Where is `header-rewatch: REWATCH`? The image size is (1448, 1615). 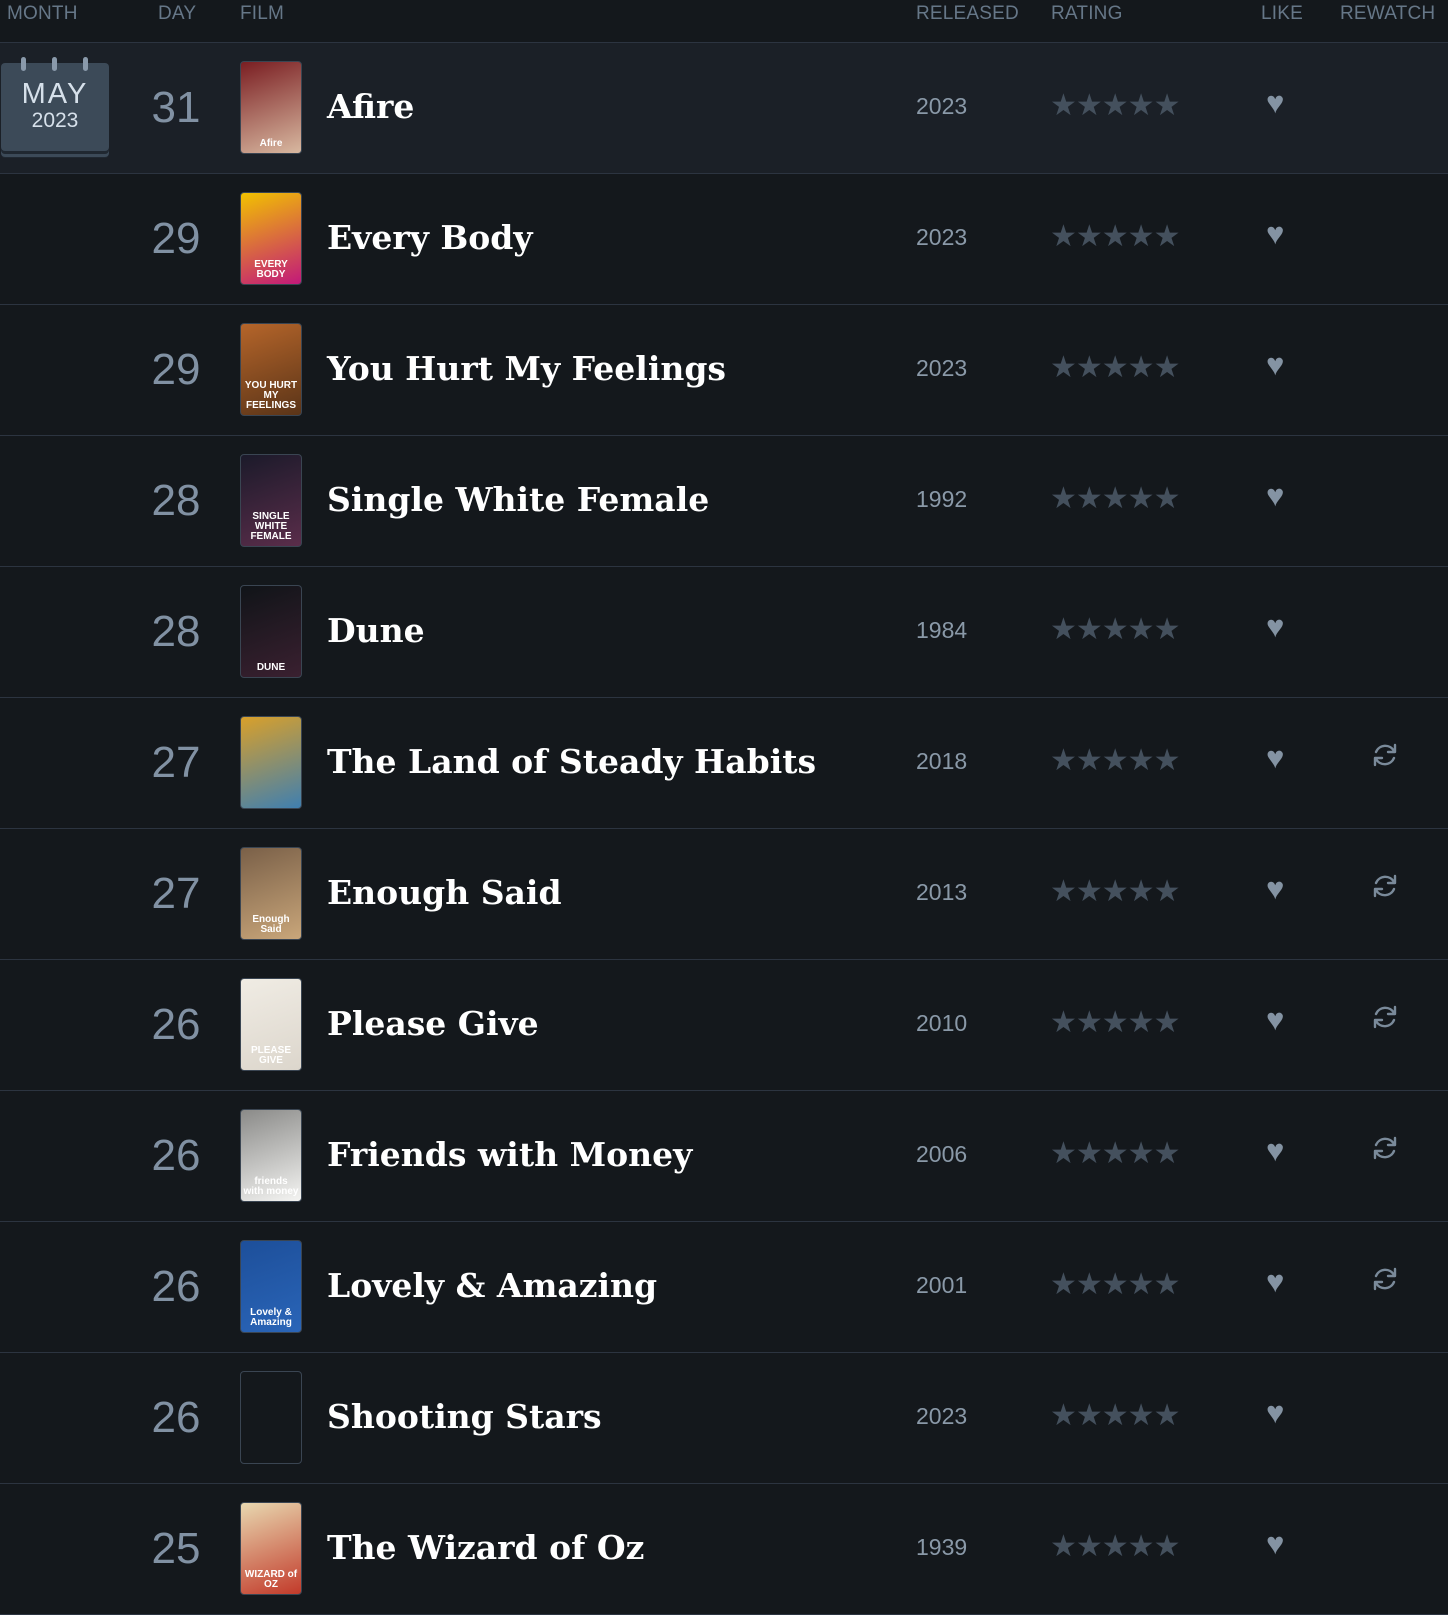 header-rewatch: REWATCH is located at coordinates (1388, 13).